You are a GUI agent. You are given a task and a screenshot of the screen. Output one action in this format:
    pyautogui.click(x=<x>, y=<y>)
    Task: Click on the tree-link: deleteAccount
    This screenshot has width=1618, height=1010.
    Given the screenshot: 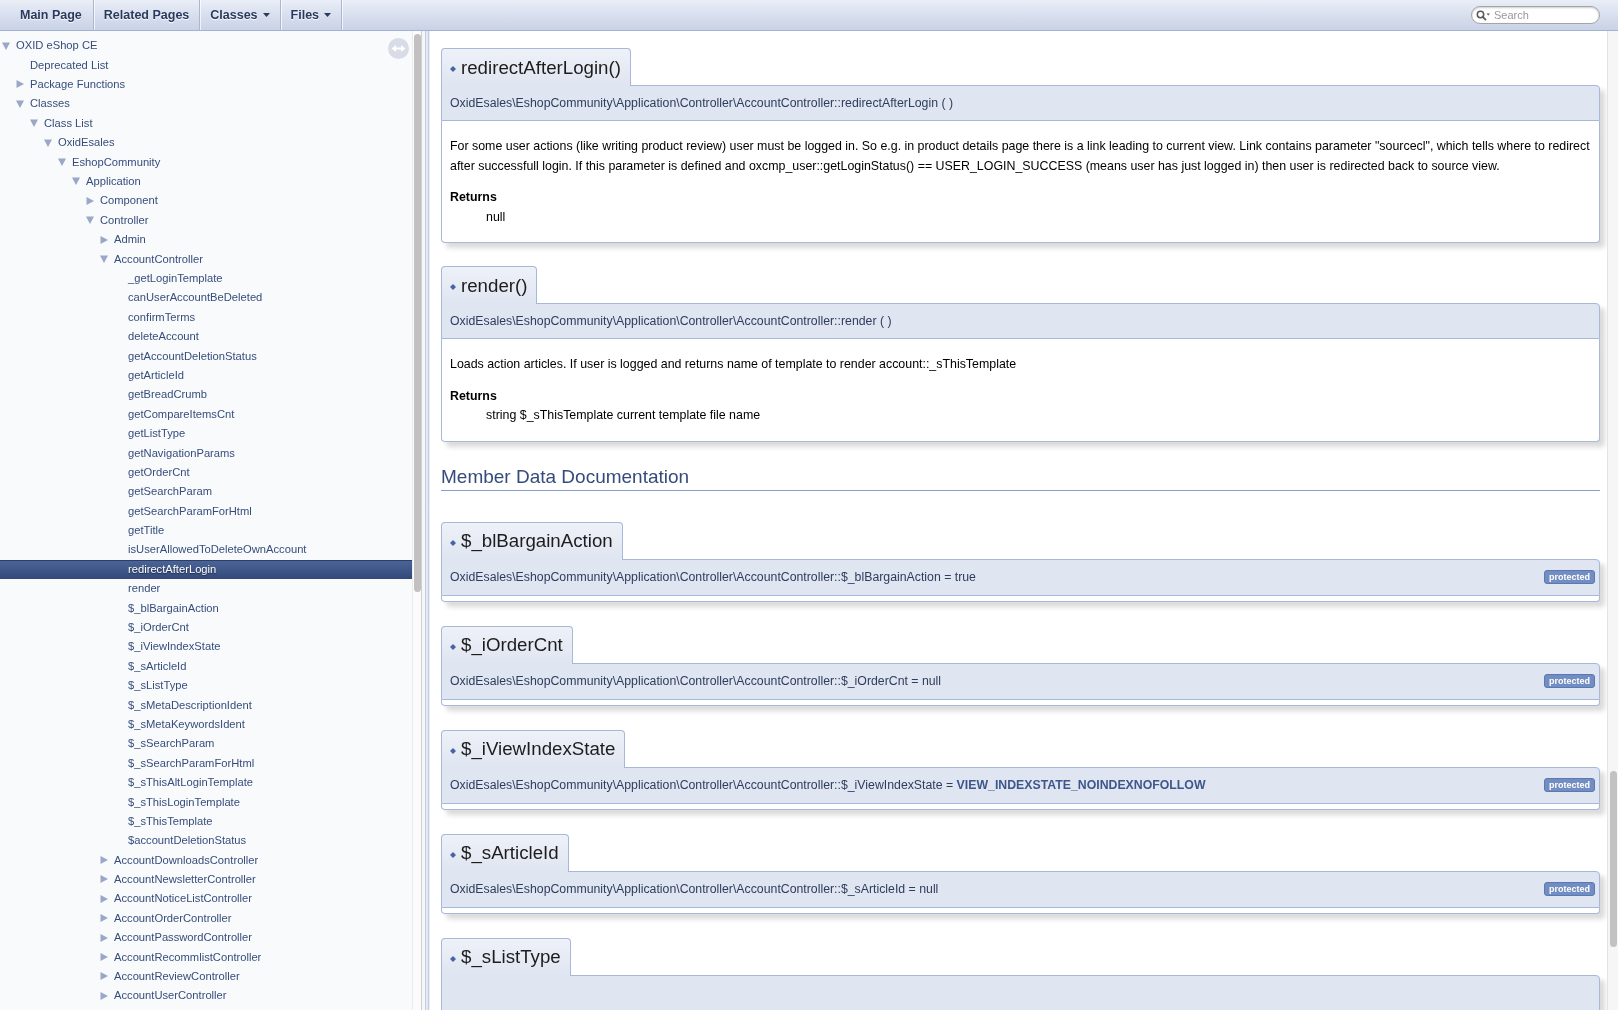 What is the action you would take?
    pyautogui.click(x=163, y=336)
    